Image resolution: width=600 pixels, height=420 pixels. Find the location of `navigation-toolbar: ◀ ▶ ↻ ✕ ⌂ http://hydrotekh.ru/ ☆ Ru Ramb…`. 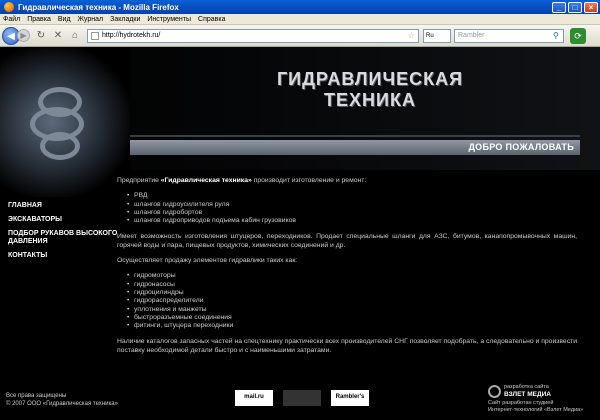

navigation-toolbar: ◀ ▶ ↻ ✕ ⌂ http://hydrotekh.ru/ ☆ Ru Ramb… is located at coordinates (300, 36).